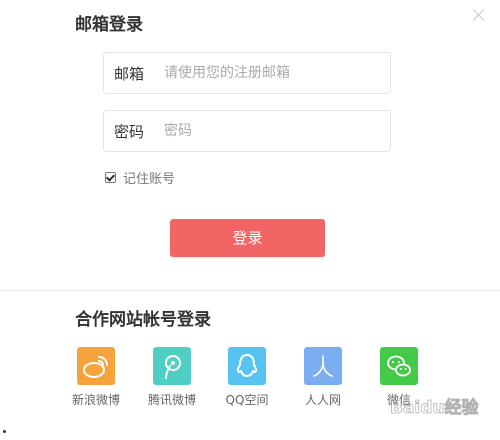 The width and height of the screenshot is (500, 440). I want to click on section-divider, so click(250, 290).